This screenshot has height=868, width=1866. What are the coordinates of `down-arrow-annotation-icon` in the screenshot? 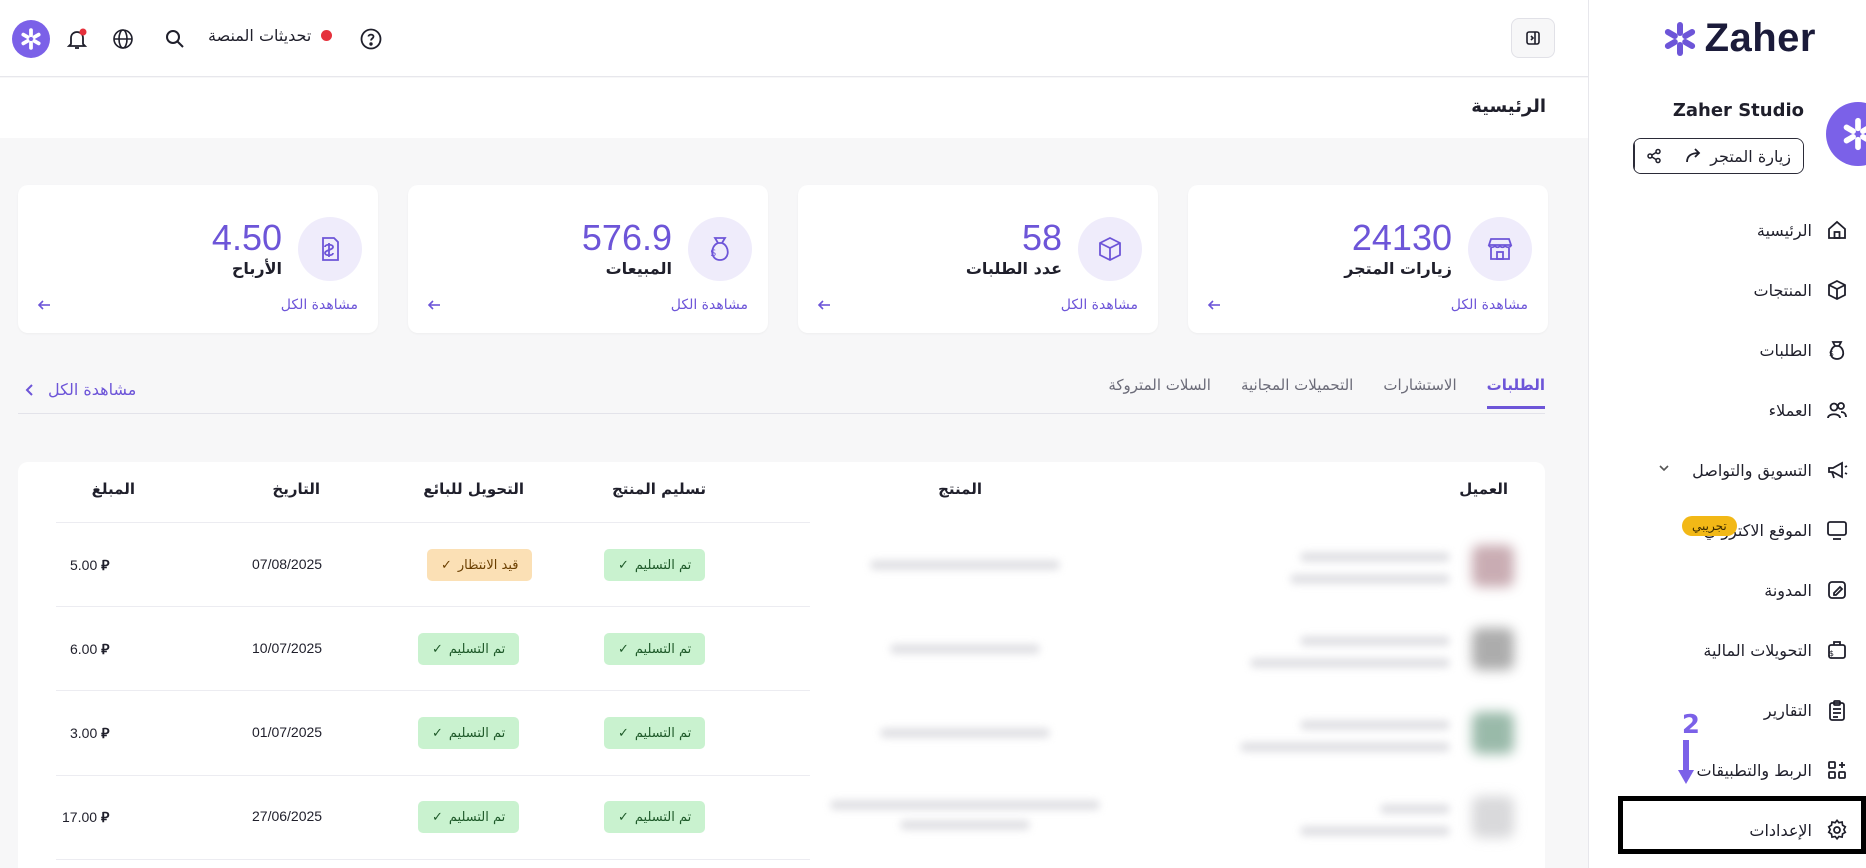 It's located at (1686, 762).